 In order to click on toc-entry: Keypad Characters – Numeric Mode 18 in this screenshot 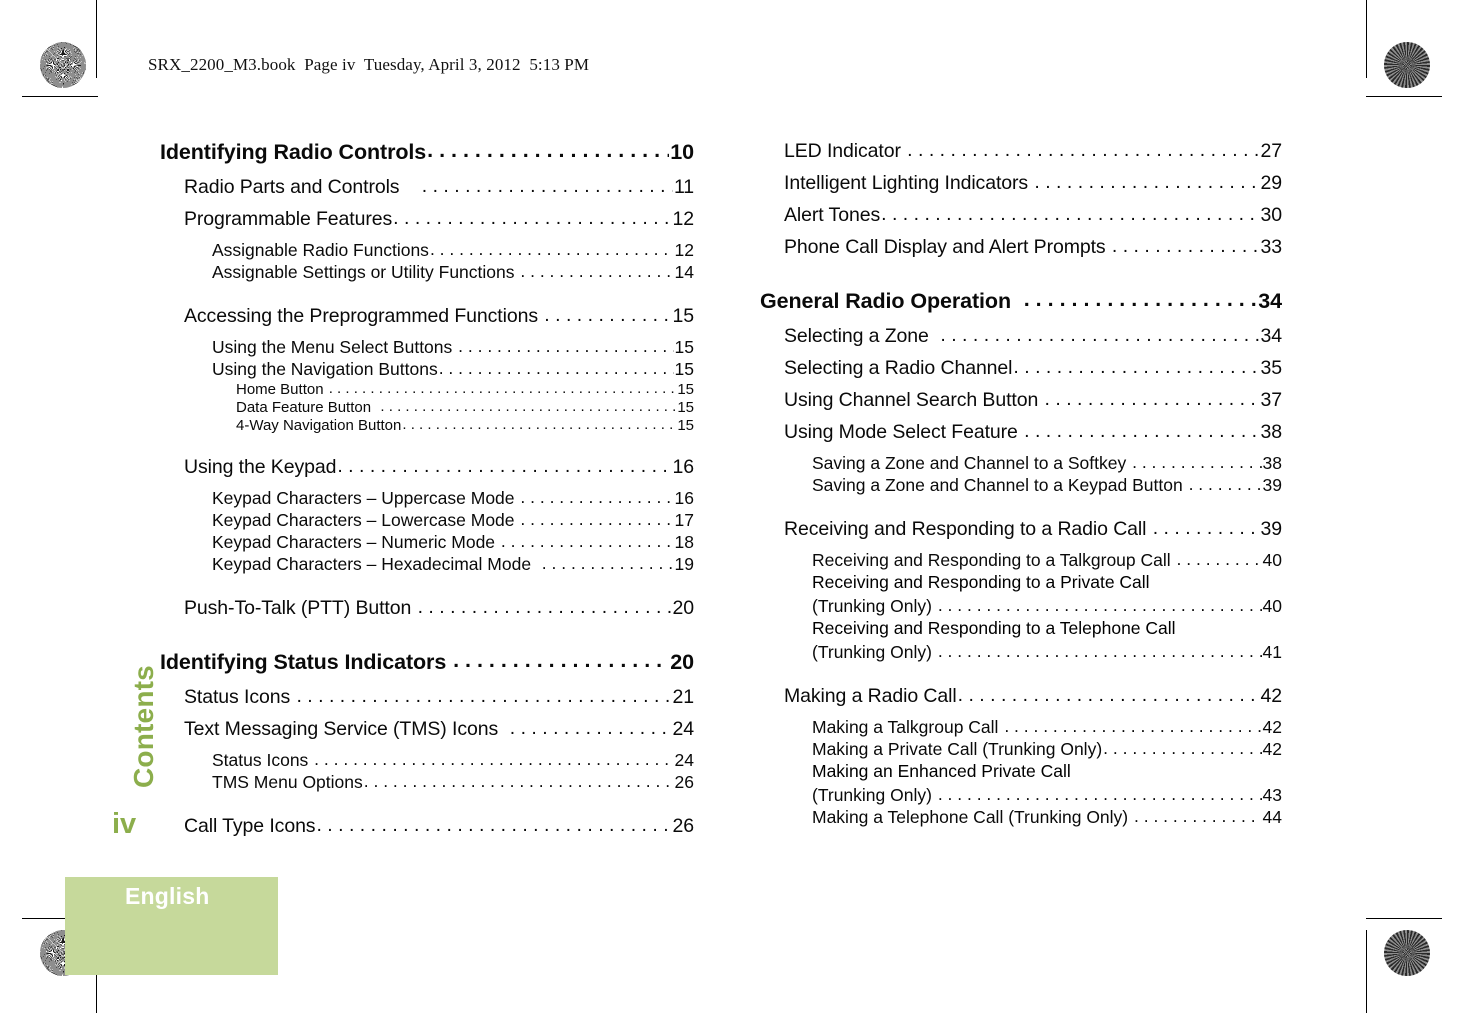, I will do `click(453, 542)`.